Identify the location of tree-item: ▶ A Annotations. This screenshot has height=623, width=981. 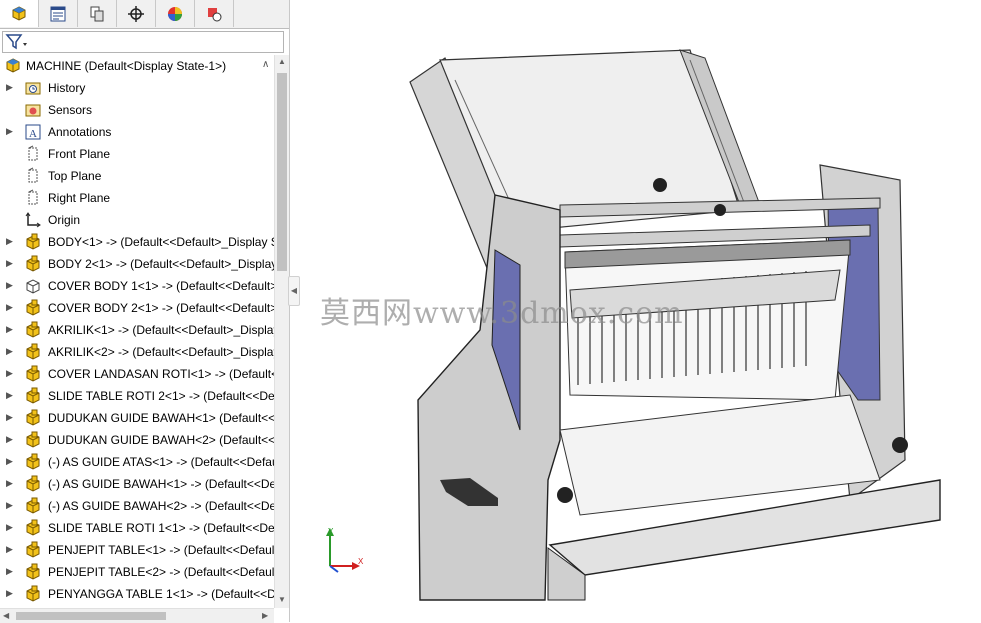
(137, 132).